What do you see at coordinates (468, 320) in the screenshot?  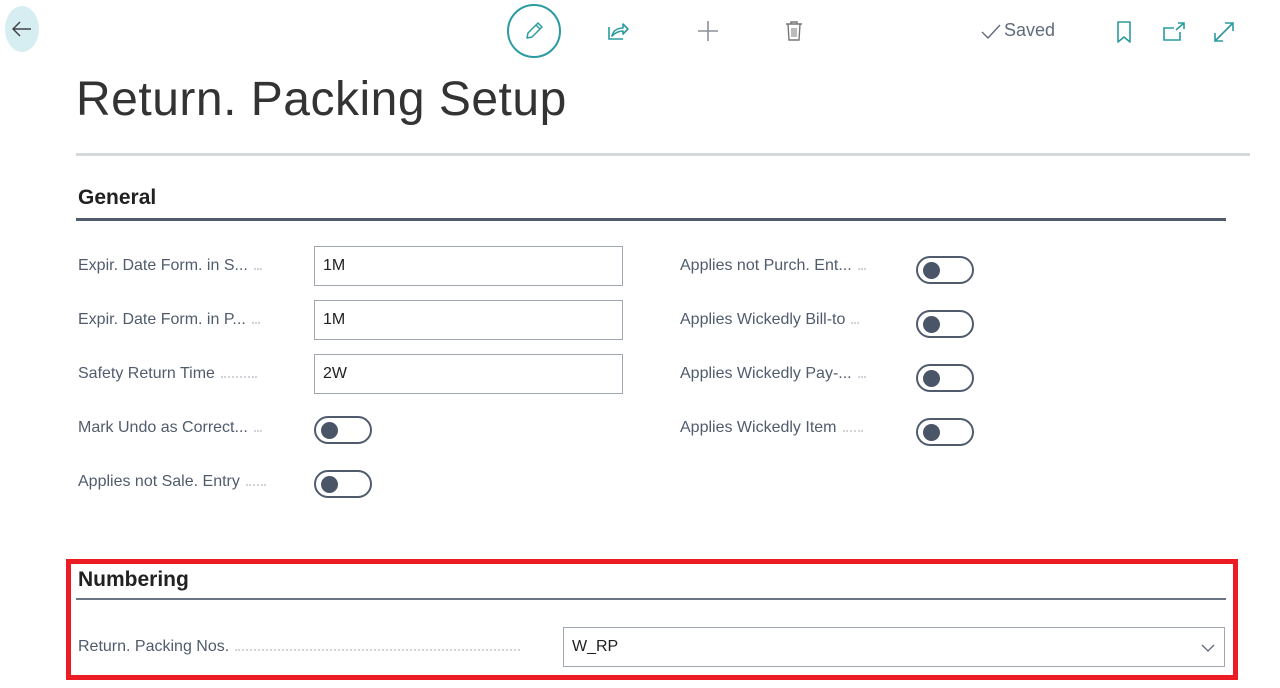 I see `expir-date-form-p-input: 1M` at bounding box center [468, 320].